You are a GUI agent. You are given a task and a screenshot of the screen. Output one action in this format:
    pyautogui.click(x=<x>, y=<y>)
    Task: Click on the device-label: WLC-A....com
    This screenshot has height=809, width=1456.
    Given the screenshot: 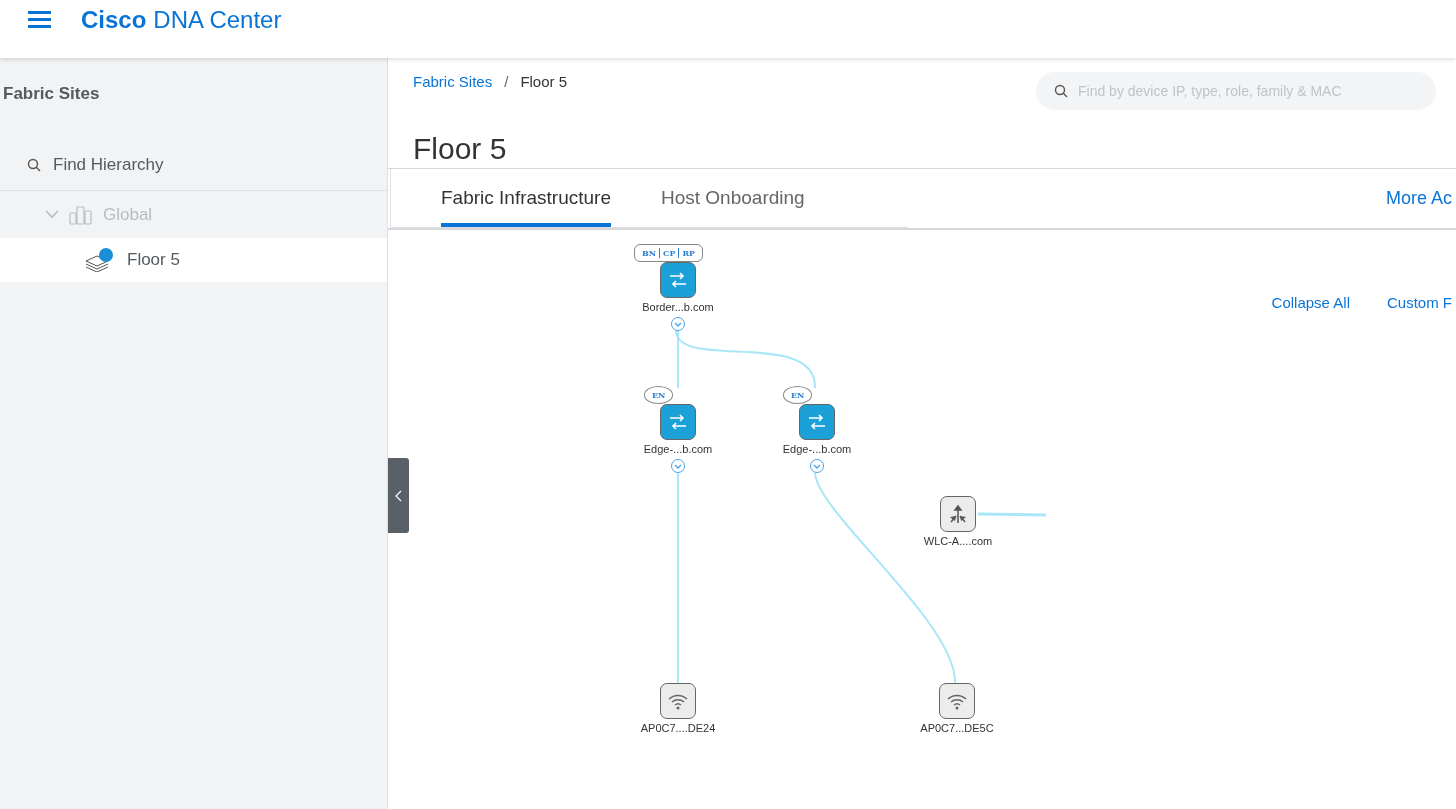 What is the action you would take?
    pyautogui.click(x=958, y=541)
    